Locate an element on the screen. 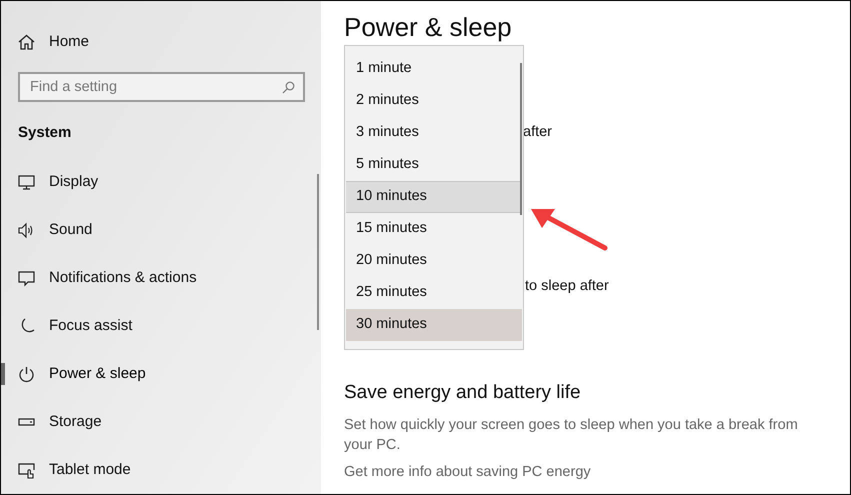 The height and width of the screenshot is (495, 851). dropdown-option: 15 minutes is located at coordinates (434, 229).